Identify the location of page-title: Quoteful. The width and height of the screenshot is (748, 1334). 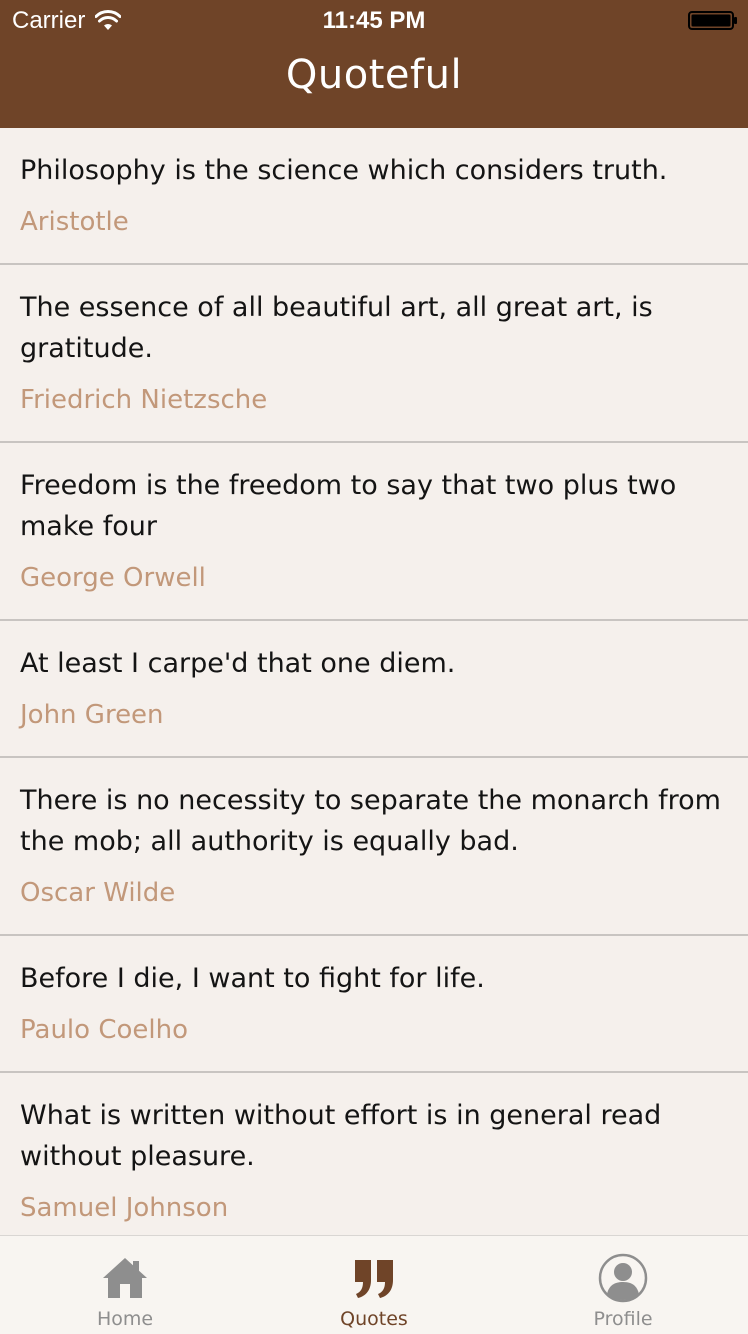
(374, 75).